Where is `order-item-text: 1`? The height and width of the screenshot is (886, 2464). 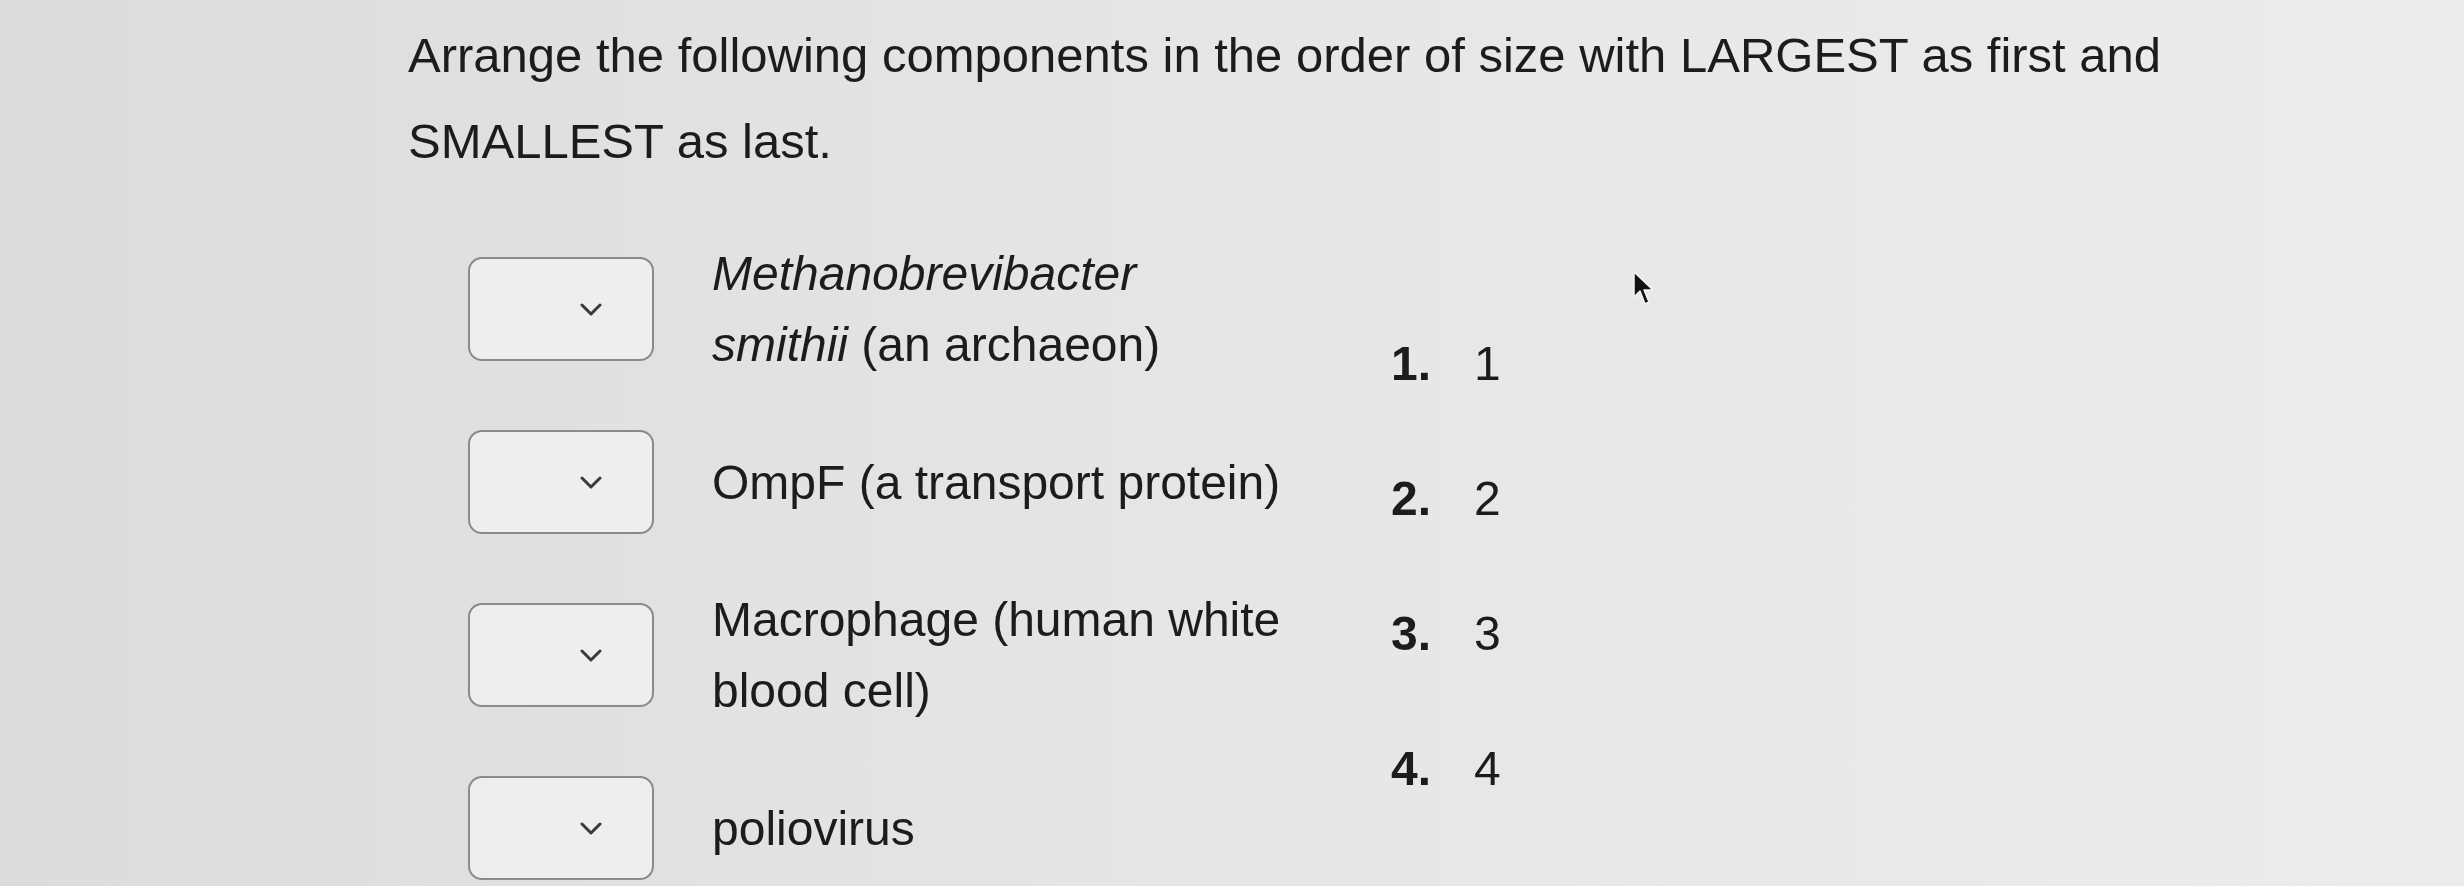 order-item-text: 1 is located at coordinates (1487, 364).